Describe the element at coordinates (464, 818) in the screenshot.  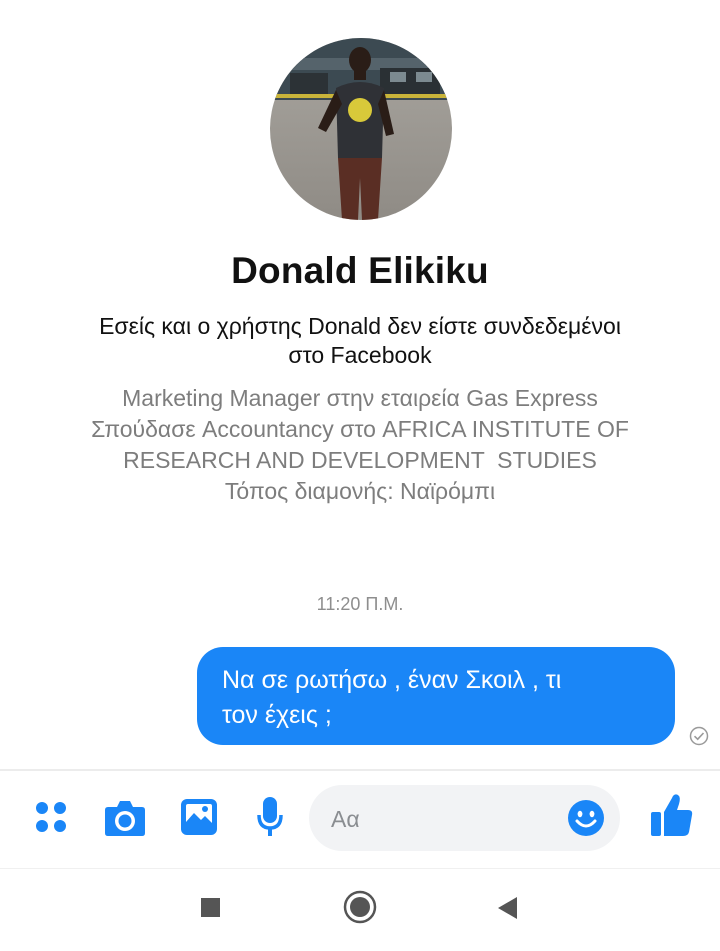
I see `message-input: Αα` at that location.